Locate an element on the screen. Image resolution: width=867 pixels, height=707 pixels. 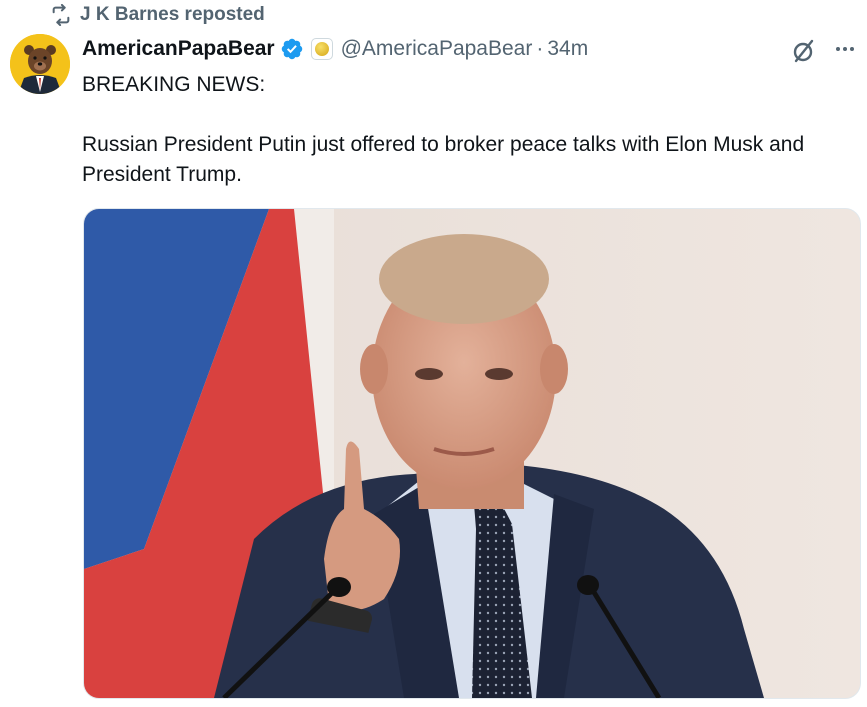
repost-indicator: J K Barnes reposted is located at coordinates (157, 15).